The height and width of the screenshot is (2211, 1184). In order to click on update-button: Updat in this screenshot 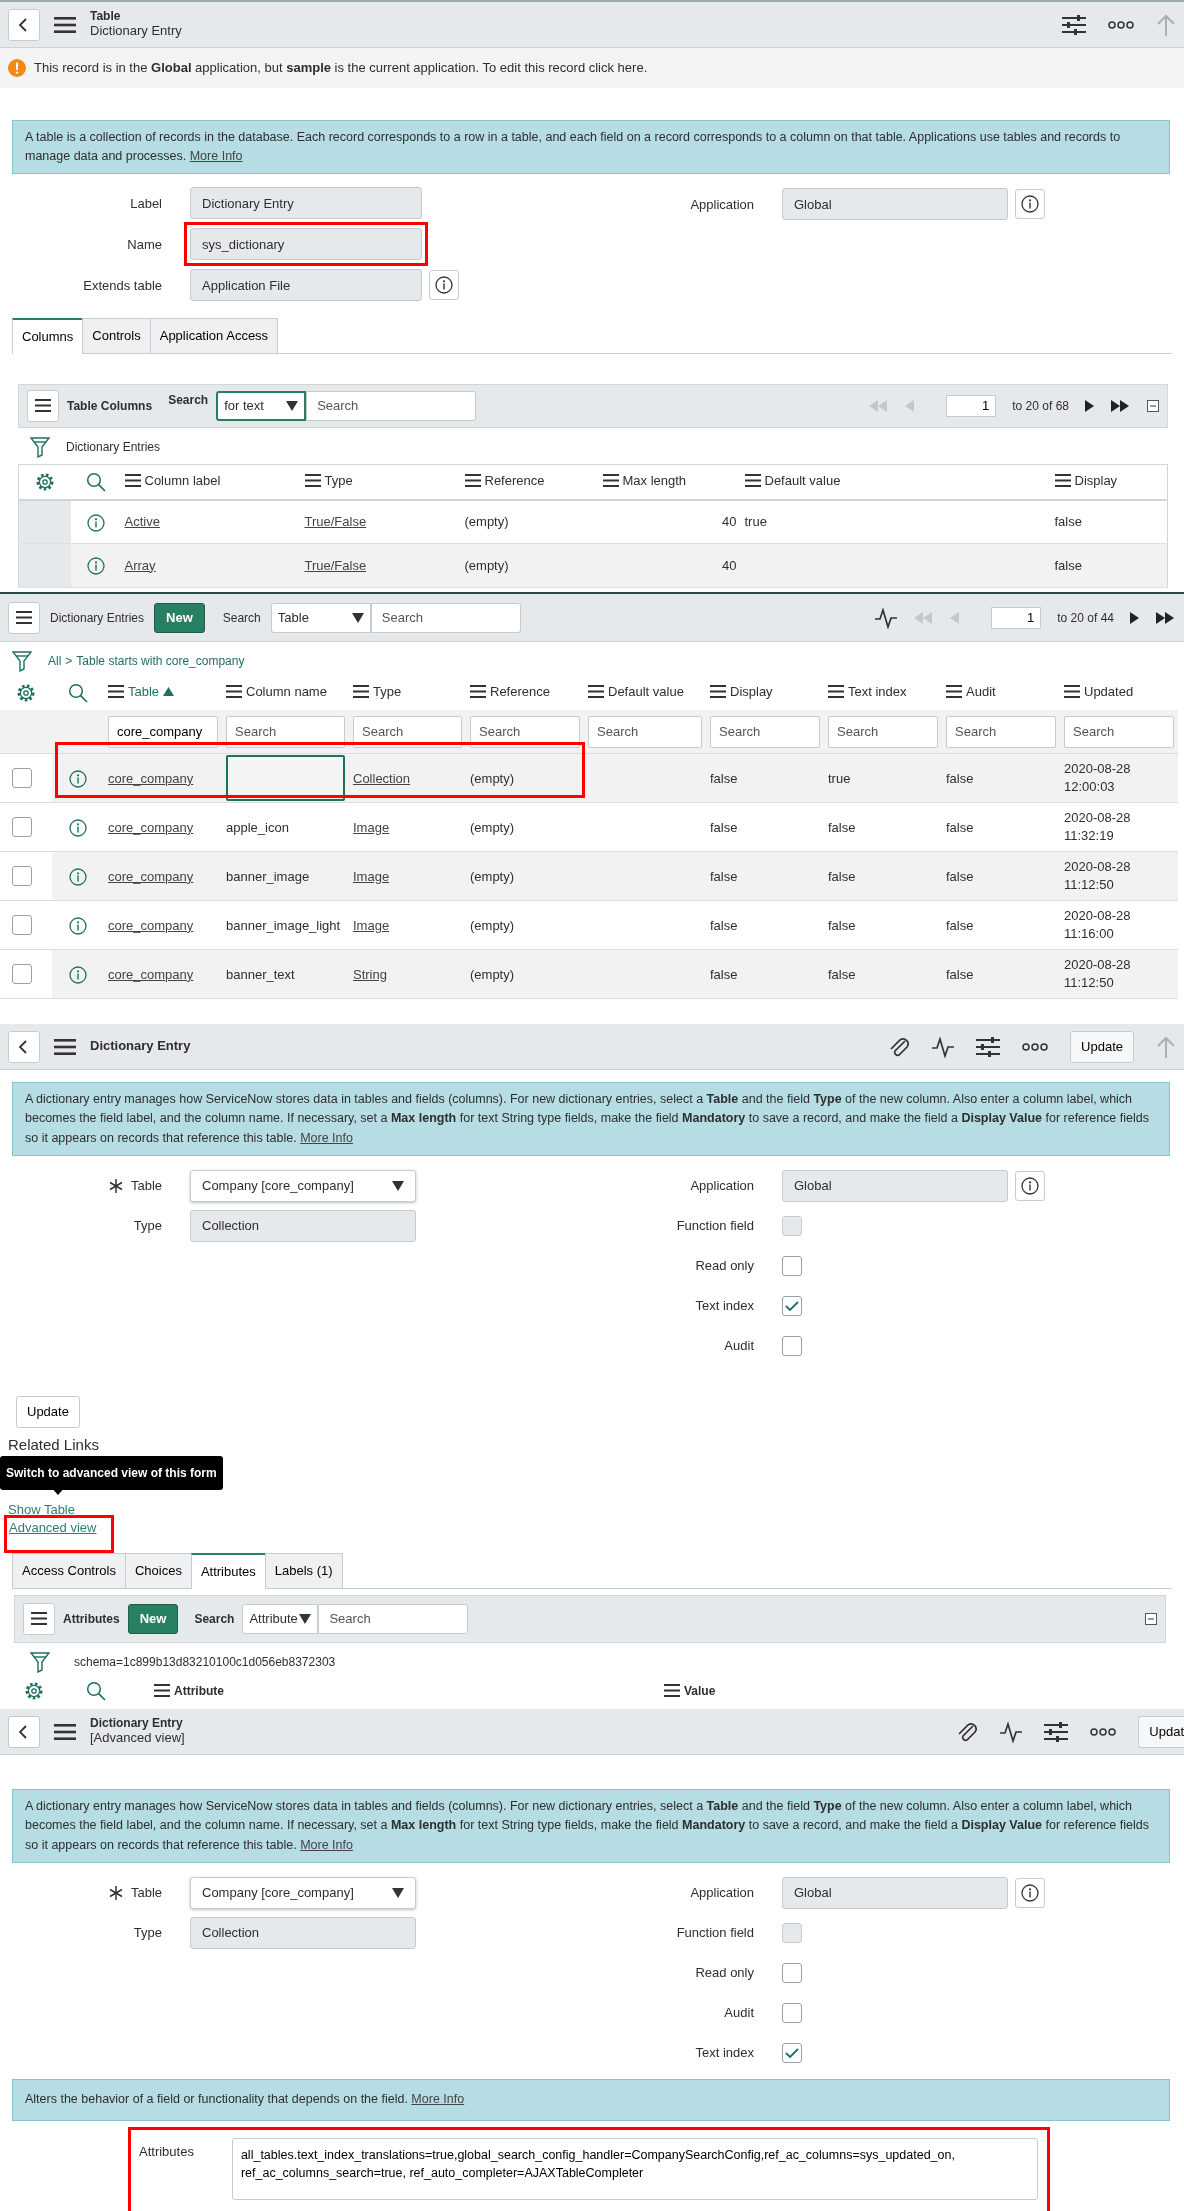, I will do `click(1161, 1731)`.